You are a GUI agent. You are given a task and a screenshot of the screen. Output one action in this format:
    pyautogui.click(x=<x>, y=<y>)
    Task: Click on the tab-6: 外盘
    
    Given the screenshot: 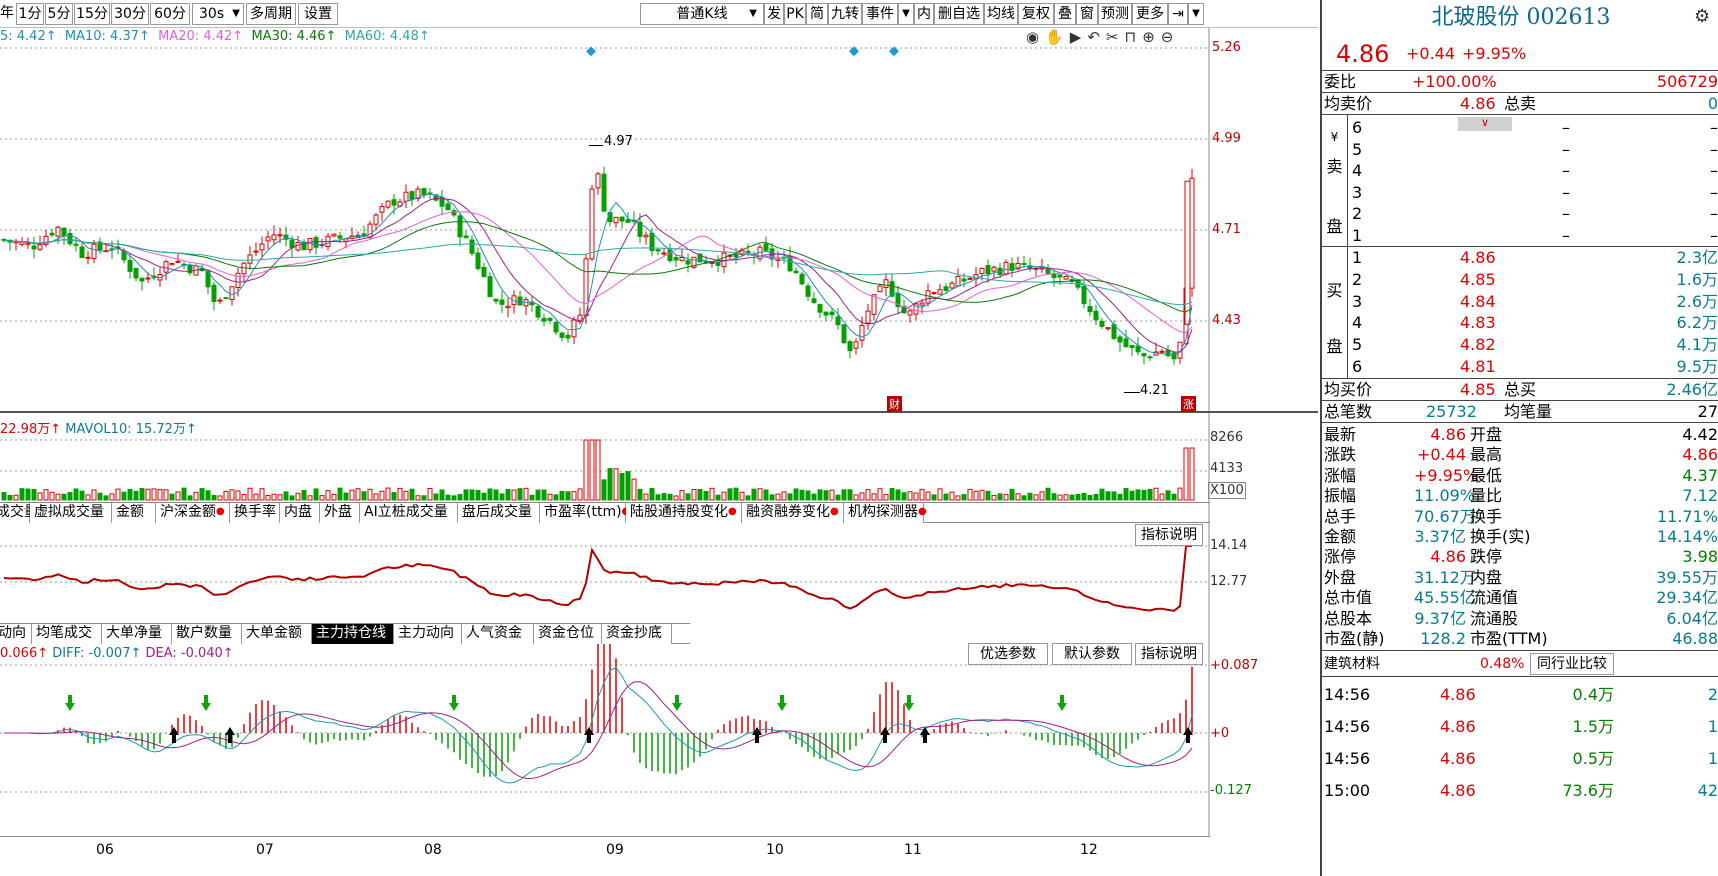 What is the action you would take?
    pyautogui.click(x=340, y=513)
    